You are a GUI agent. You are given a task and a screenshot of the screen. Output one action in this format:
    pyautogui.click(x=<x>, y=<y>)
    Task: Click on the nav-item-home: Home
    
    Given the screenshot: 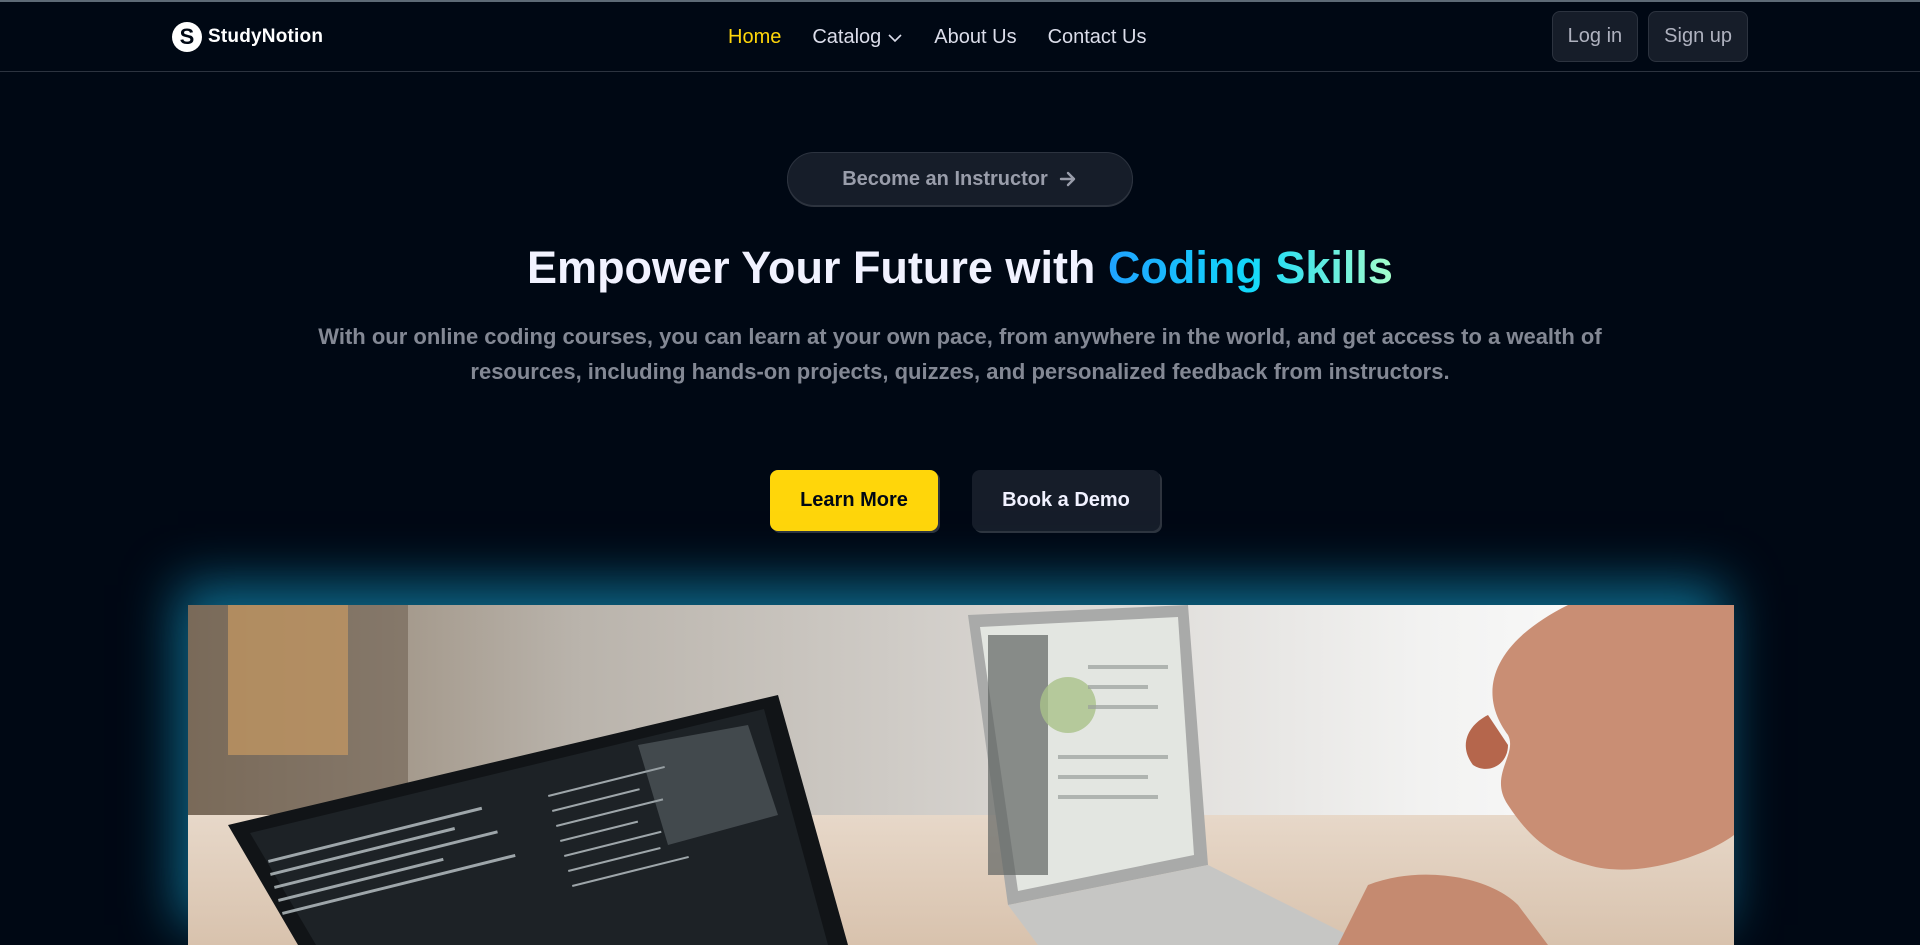 What is the action you would take?
    pyautogui.click(x=754, y=37)
    